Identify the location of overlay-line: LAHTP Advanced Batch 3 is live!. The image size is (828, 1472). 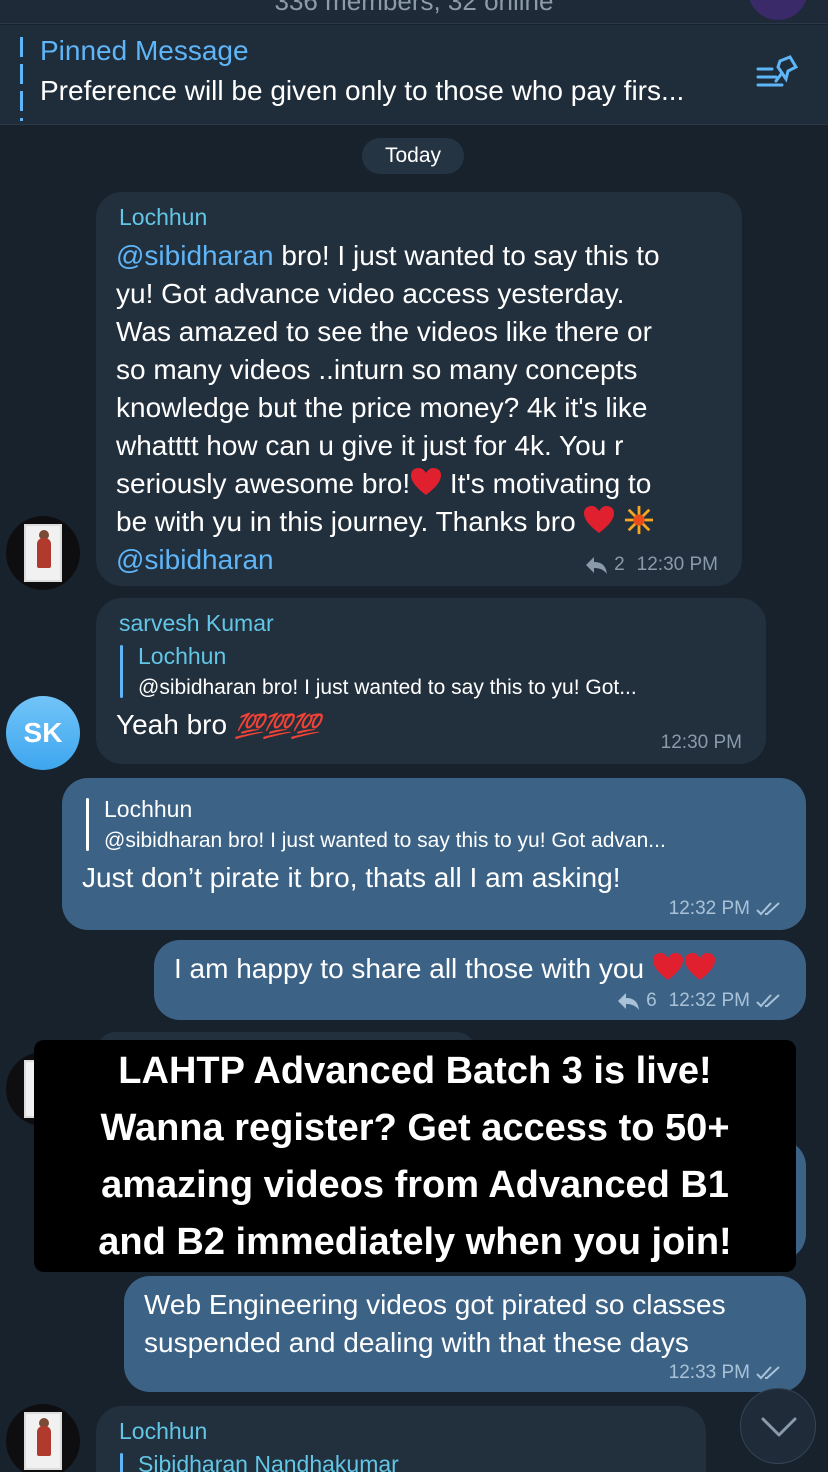
(415, 1071).